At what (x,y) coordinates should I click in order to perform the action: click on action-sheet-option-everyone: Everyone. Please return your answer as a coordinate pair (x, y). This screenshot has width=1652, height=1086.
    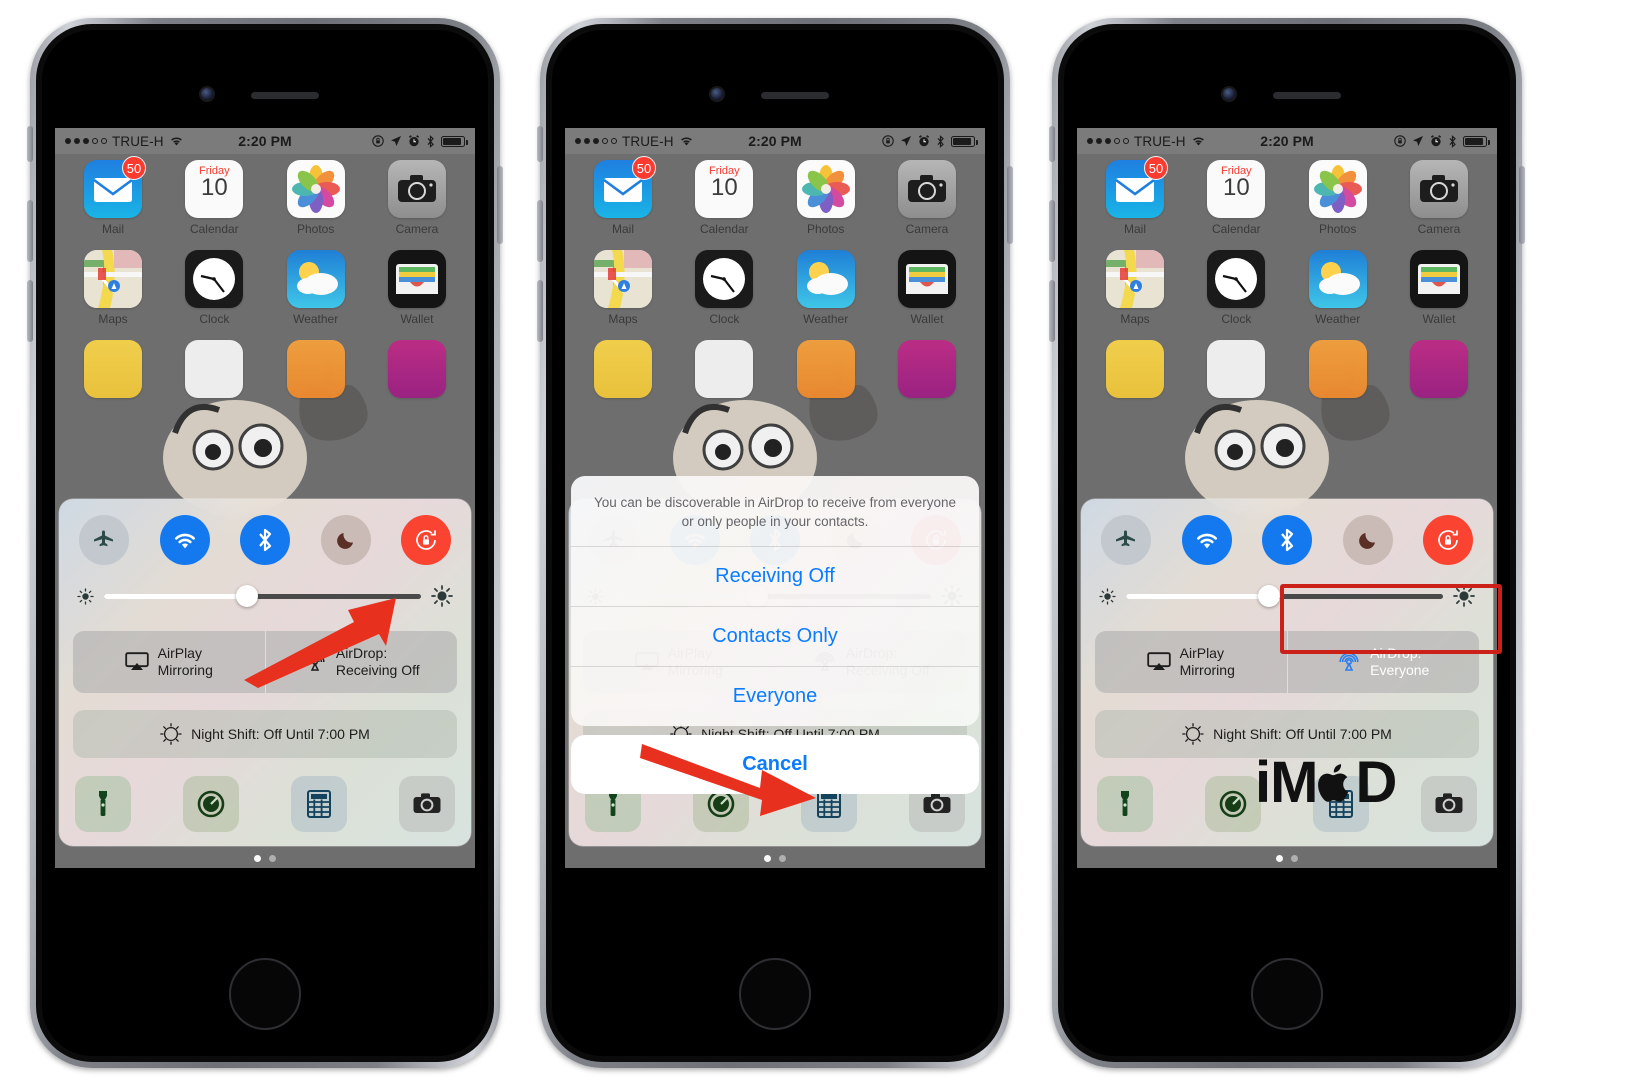
    Looking at the image, I should click on (775, 696).